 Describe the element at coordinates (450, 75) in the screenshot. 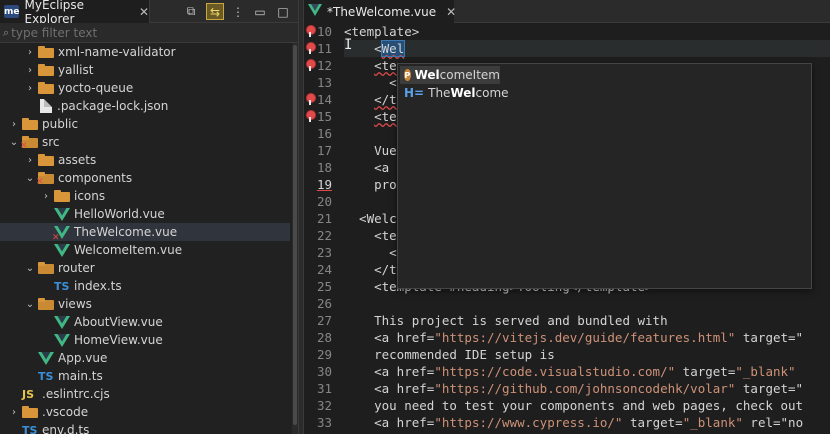

I see `autocomplete-item: P Wel comeItem` at that location.